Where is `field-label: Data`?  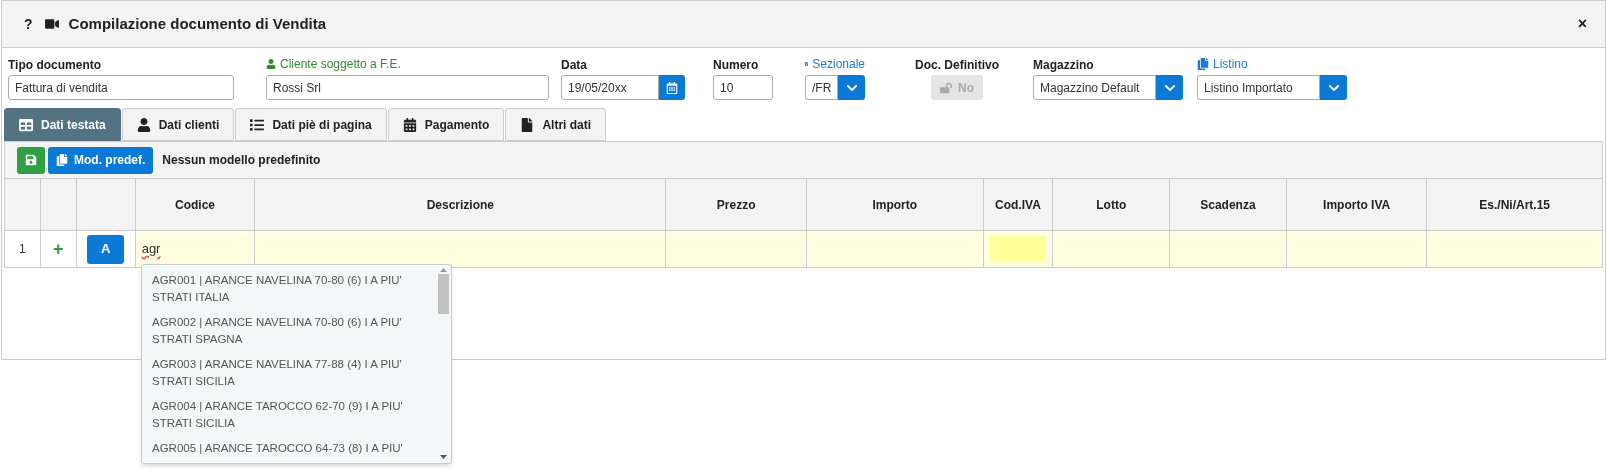 field-label: Data is located at coordinates (574, 64).